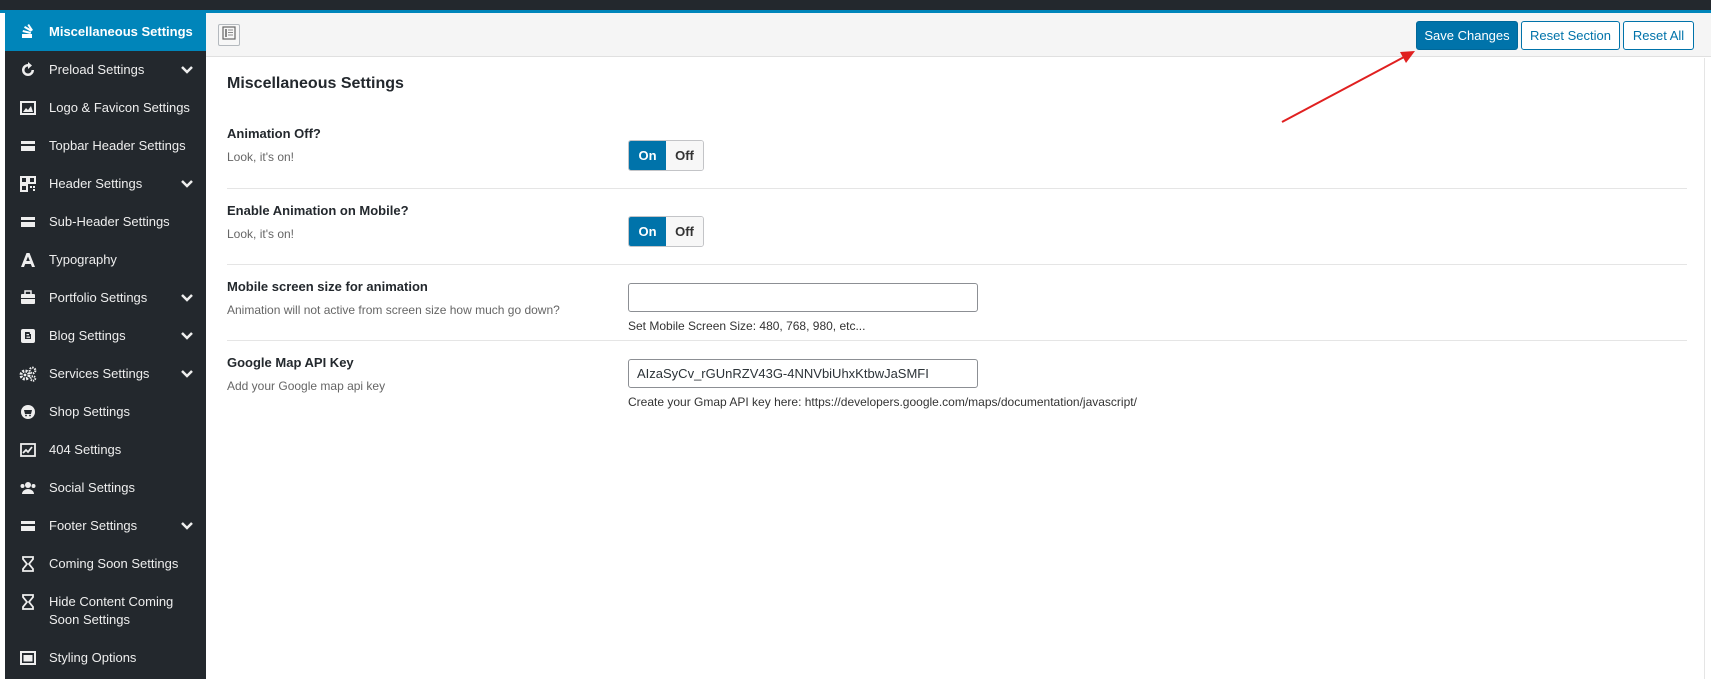  What do you see at coordinates (87, 335) in the screenshot?
I see `sidebar-item-label: Blog Settings` at bounding box center [87, 335].